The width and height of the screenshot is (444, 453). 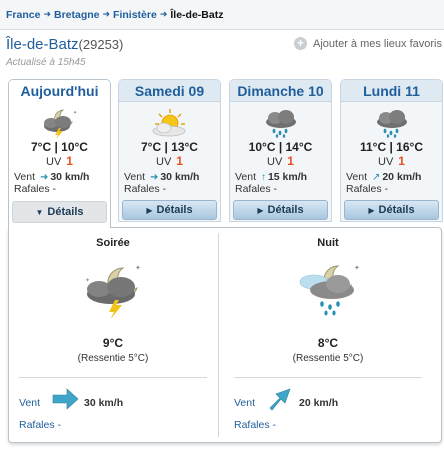 I want to click on wind-row: Vent ↑ 15 km/h, so click(x=271, y=177).